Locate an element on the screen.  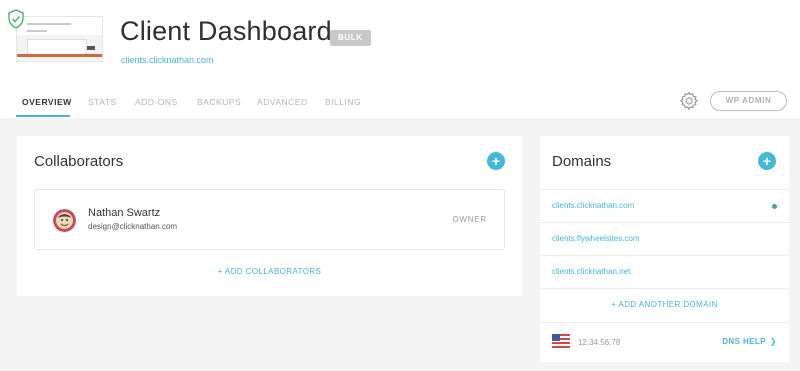
site-url-link: clients.clicknathan.com is located at coordinates (167, 60).